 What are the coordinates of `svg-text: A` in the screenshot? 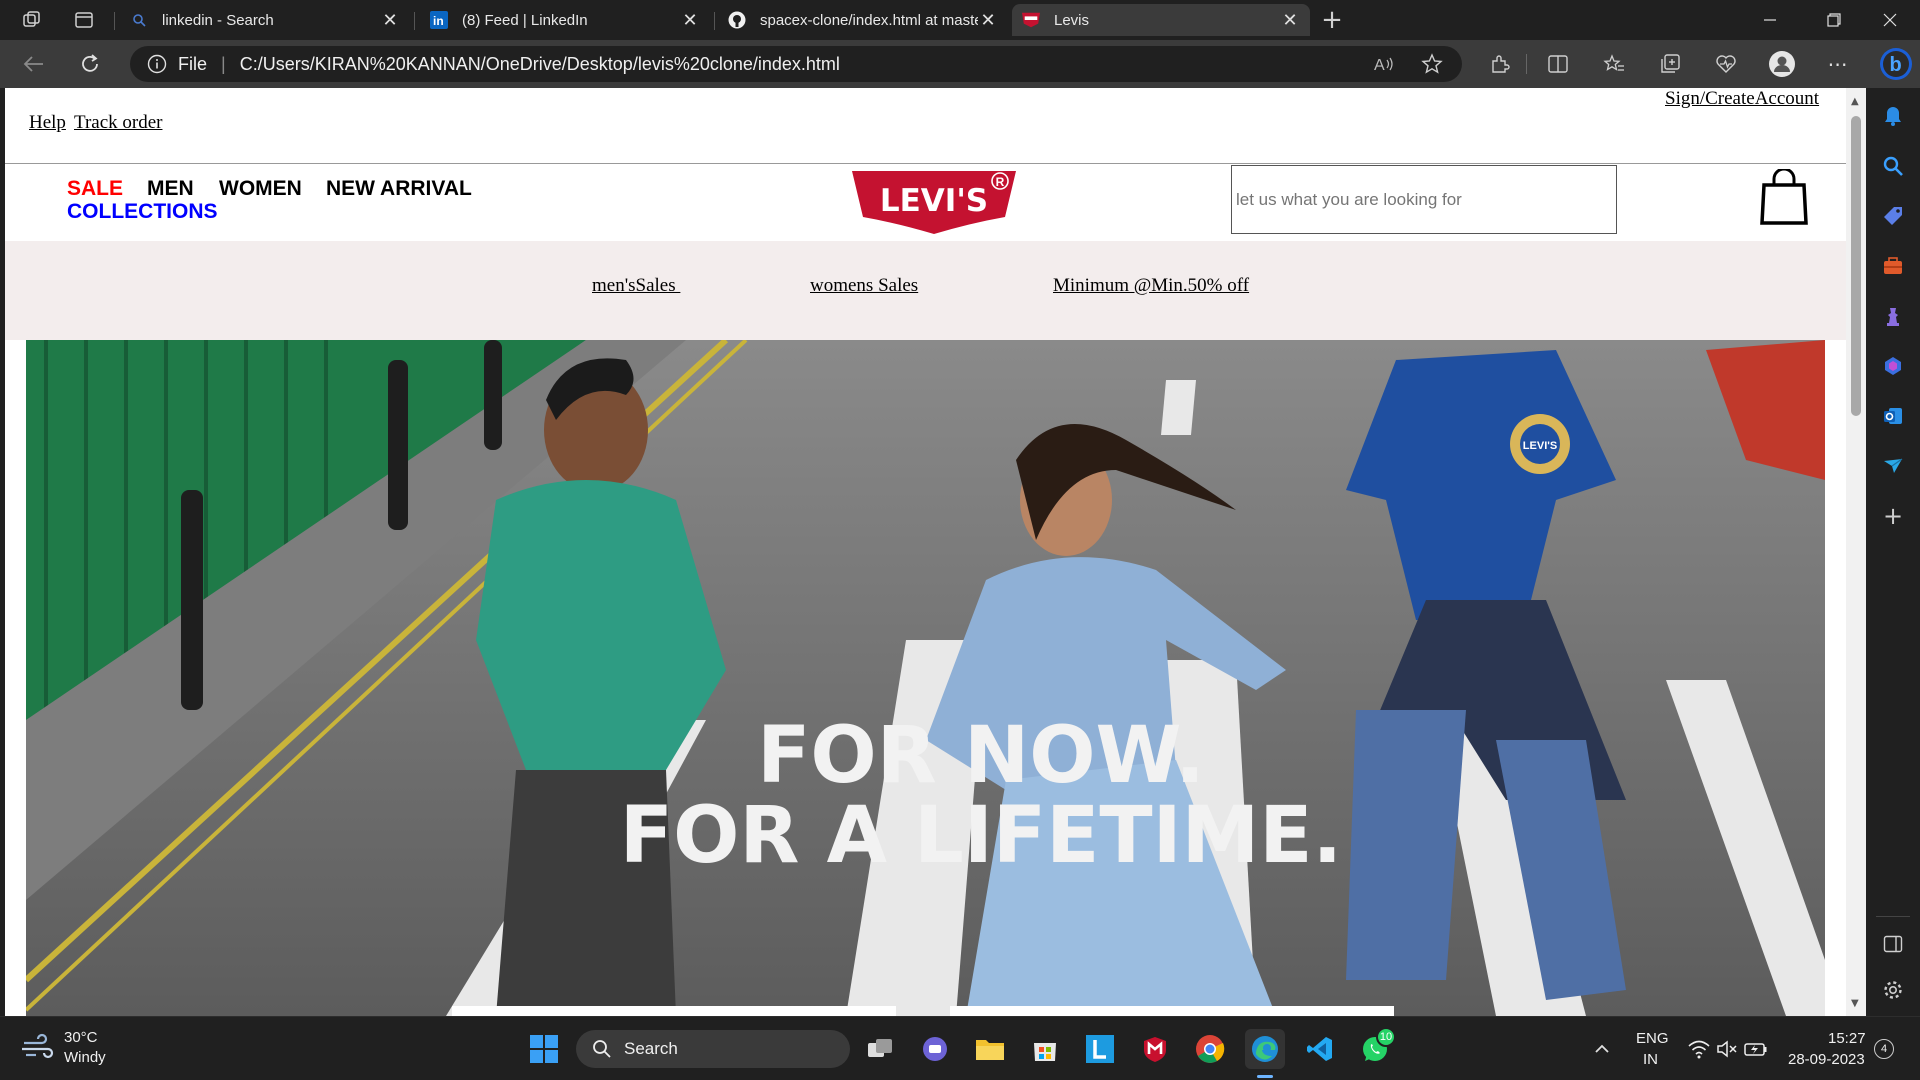 It's located at (1379, 65).